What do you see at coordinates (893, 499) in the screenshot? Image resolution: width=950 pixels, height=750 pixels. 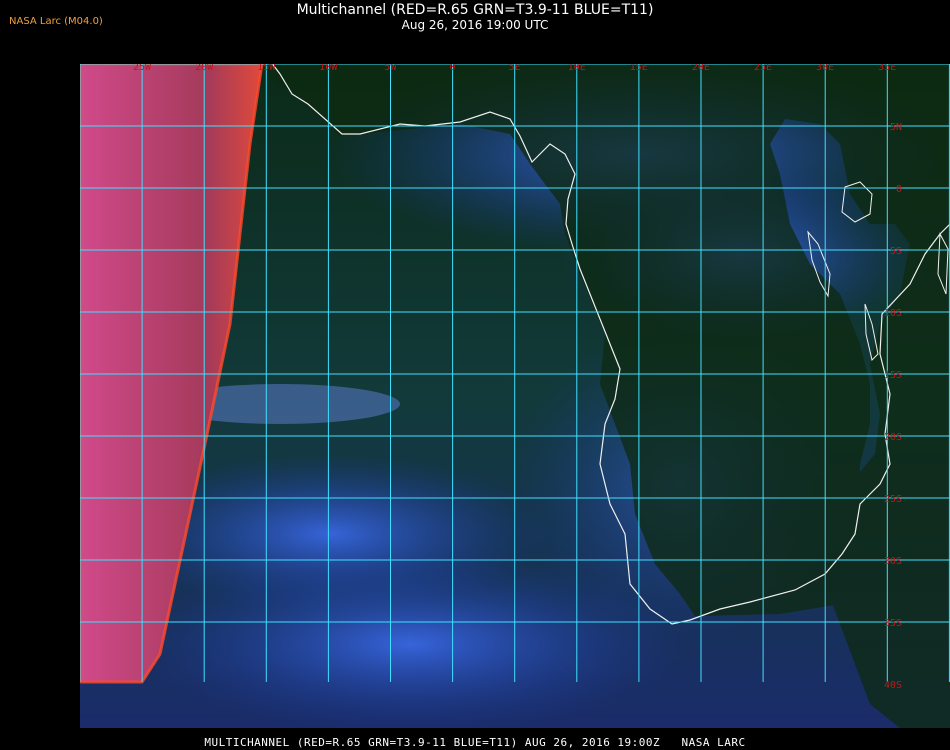 I see `lat-label: 25S` at bounding box center [893, 499].